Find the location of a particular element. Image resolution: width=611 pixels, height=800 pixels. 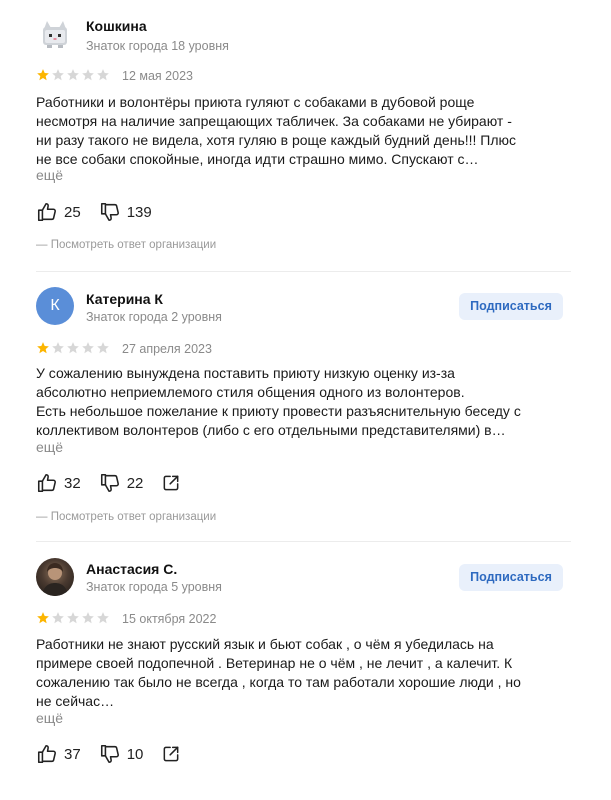

dislike-count: 22 is located at coordinates (135, 483).